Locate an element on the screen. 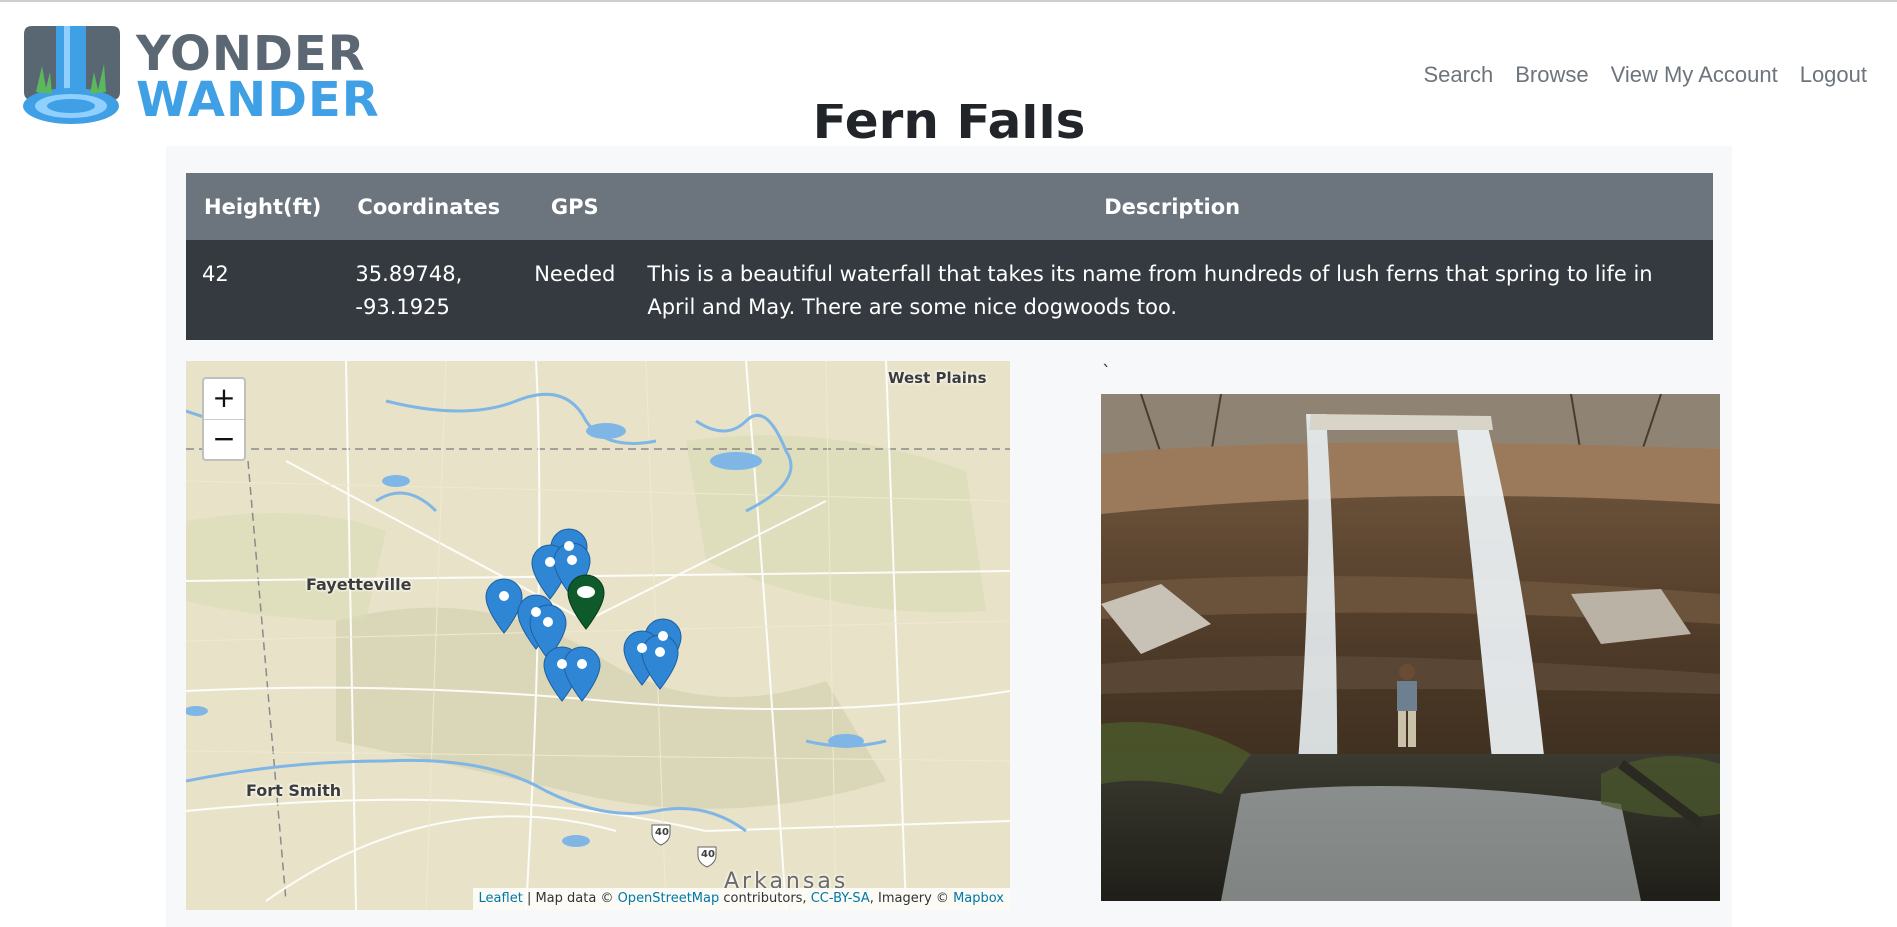 The width and height of the screenshot is (1897, 927). highway-shield-label-2: 40 is located at coordinates (708, 854).